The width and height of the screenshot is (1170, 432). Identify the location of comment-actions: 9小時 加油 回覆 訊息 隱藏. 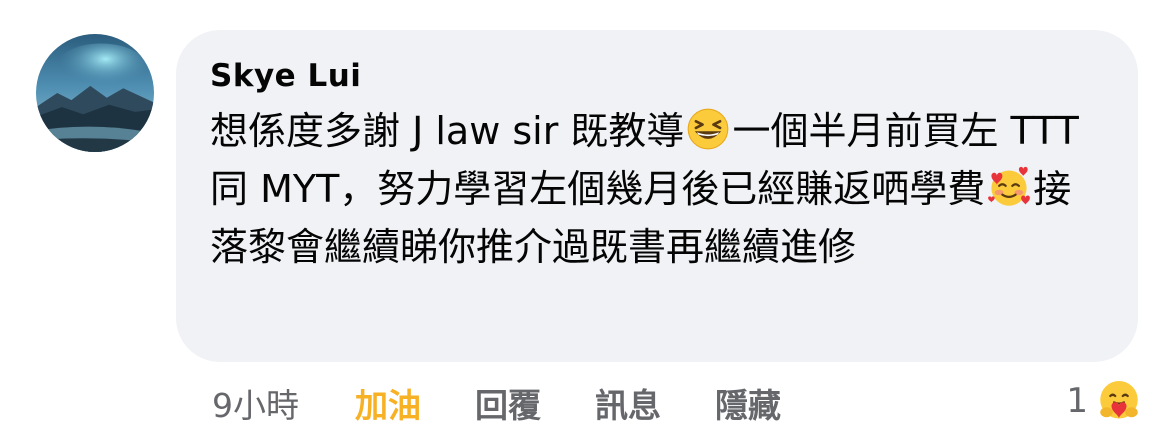
(523, 403).